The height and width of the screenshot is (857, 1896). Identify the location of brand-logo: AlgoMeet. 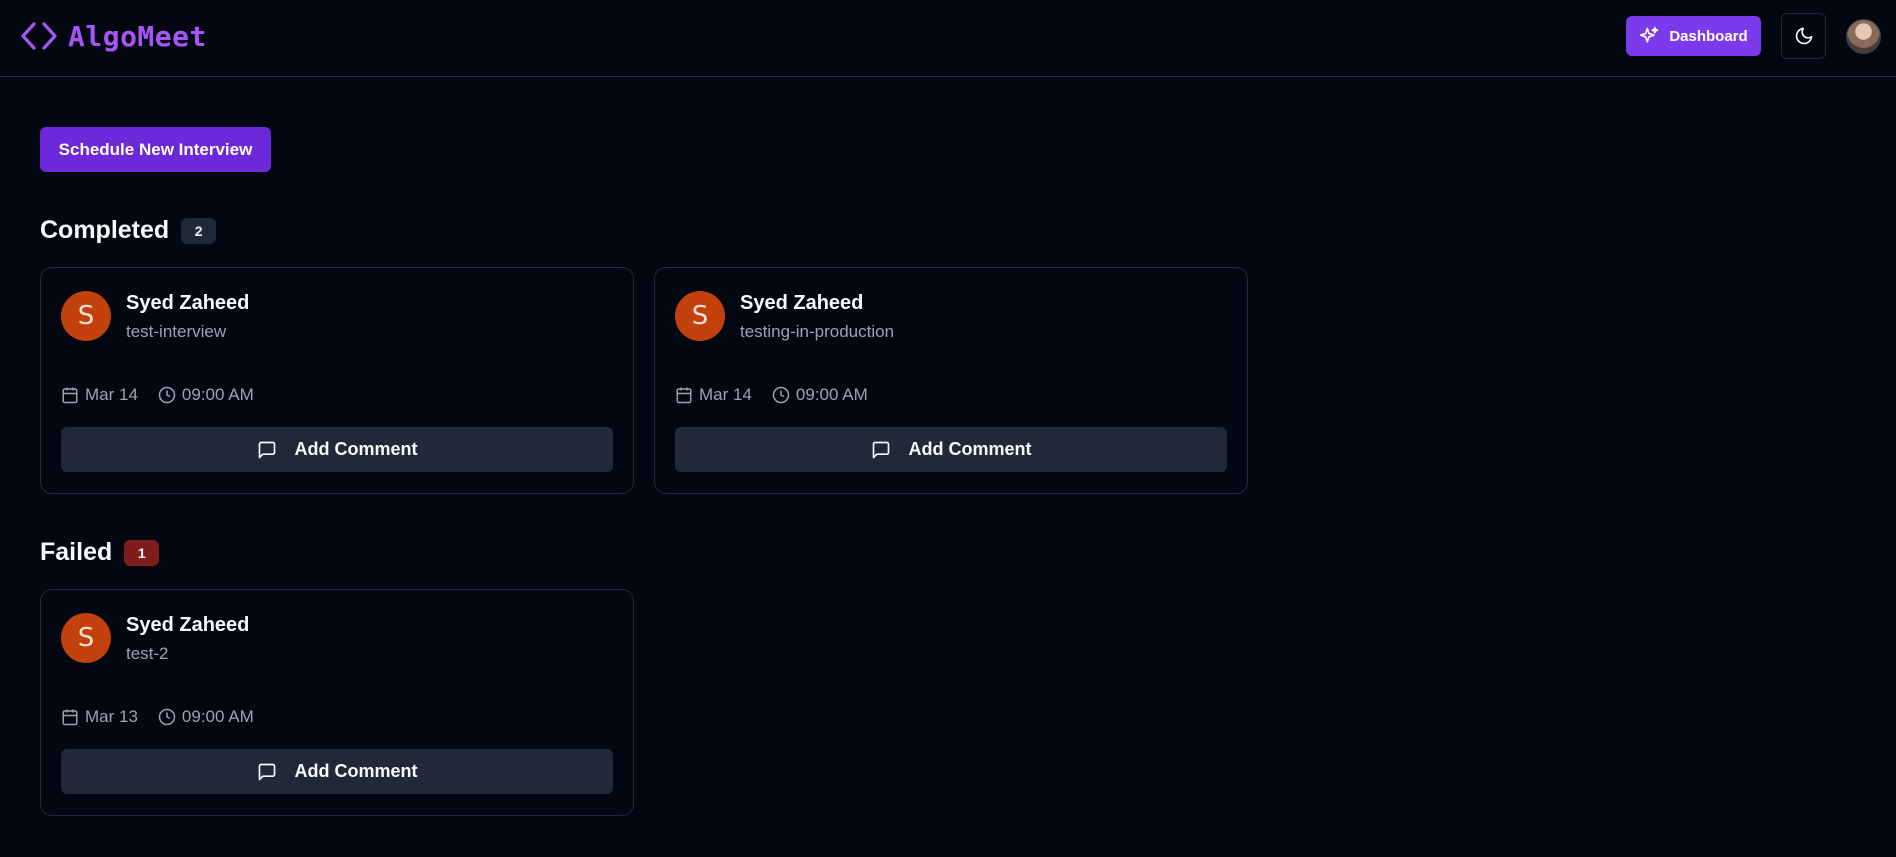
(113, 36).